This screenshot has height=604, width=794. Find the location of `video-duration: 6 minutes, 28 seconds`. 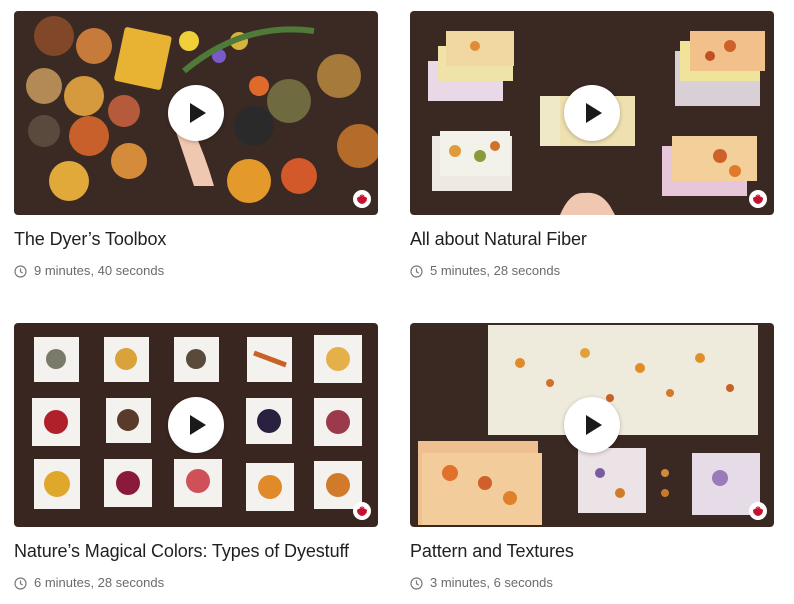

video-duration: 6 minutes, 28 seconds is located at coordinates (196, 583).